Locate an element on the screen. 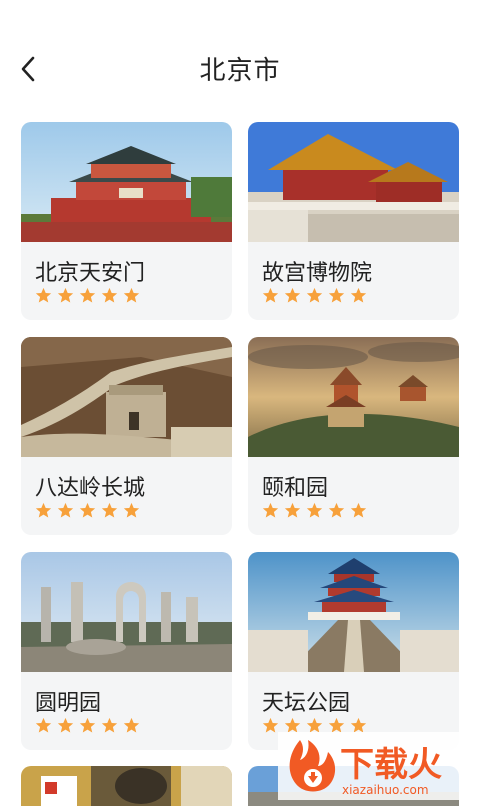  xiazaihuo-watermark-logo: 下载火 xiazaihuo.com is located at coordinates (379, 766).